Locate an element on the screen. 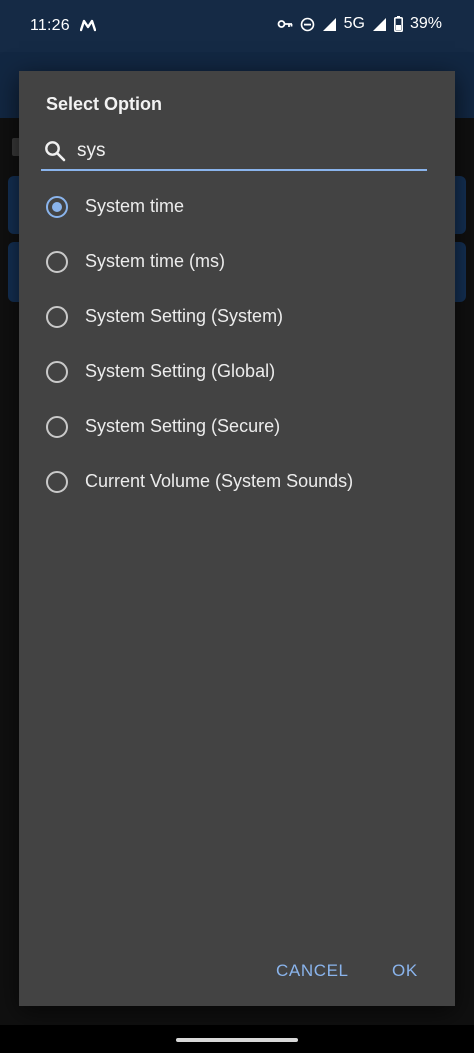 The height and width of the screenshot is (1053, 474). radio-button-checked is located at coordinates (57, 207).